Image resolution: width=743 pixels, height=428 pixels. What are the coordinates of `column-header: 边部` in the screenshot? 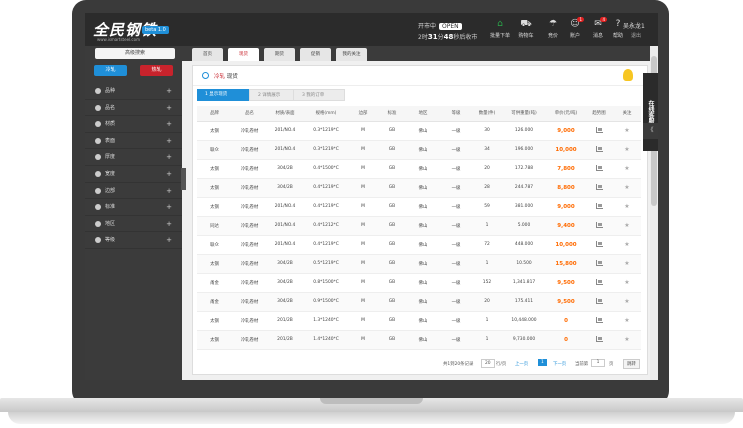 It's located at (363, 114).